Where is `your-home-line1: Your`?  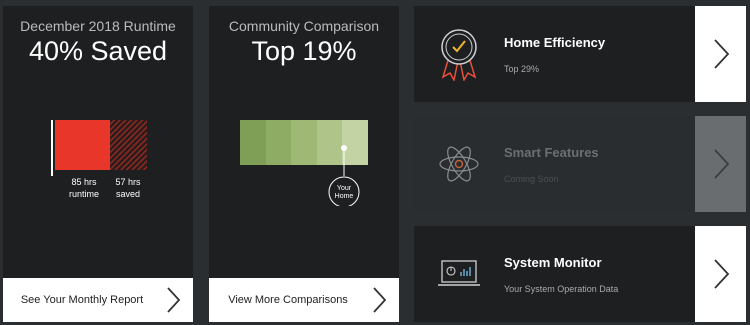 your-home-line1: Your is located at coordinates (344, 188).